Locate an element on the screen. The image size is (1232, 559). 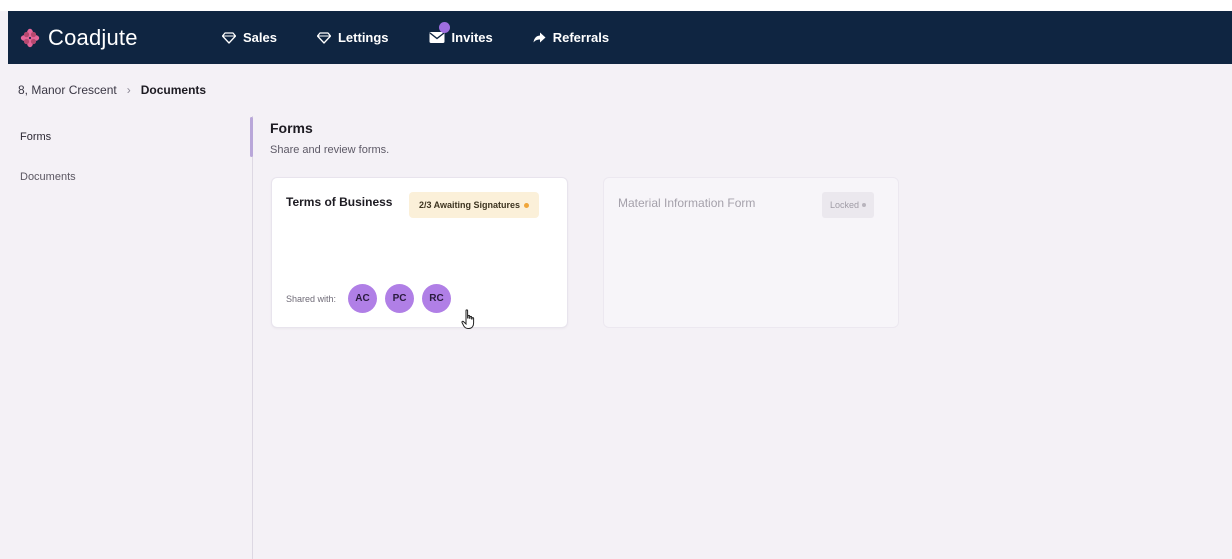
page-title: Forms is located at coordinates (291, 128).